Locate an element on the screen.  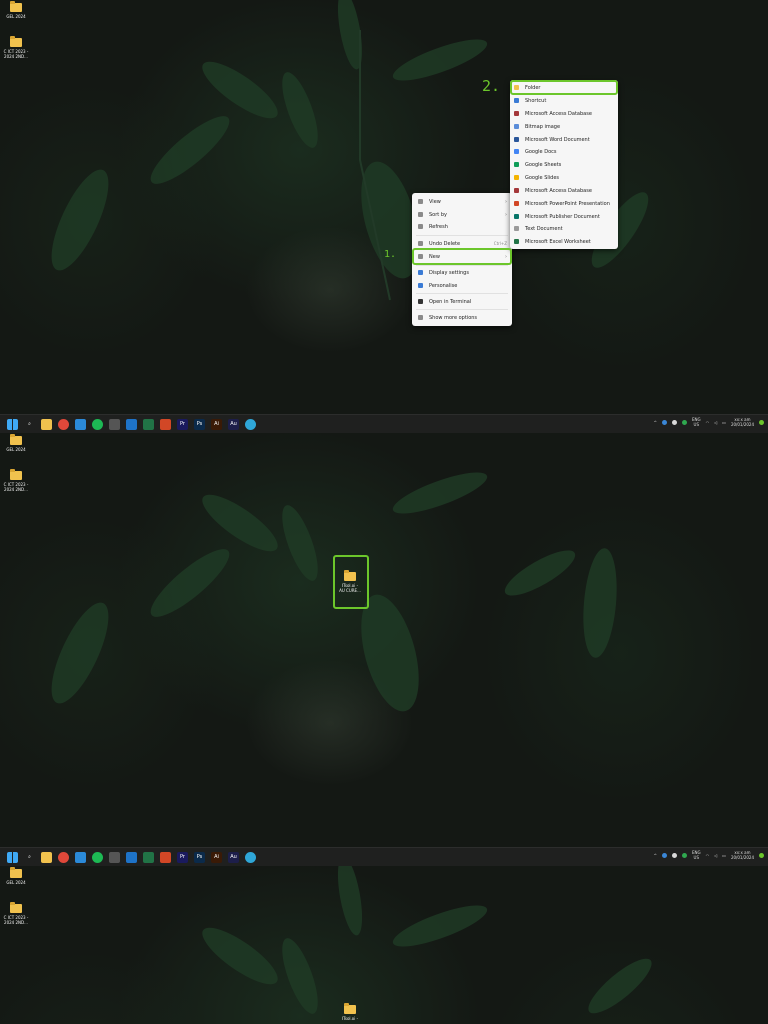
ctx-item-label: Show more options is located at coordinates (453, 317).